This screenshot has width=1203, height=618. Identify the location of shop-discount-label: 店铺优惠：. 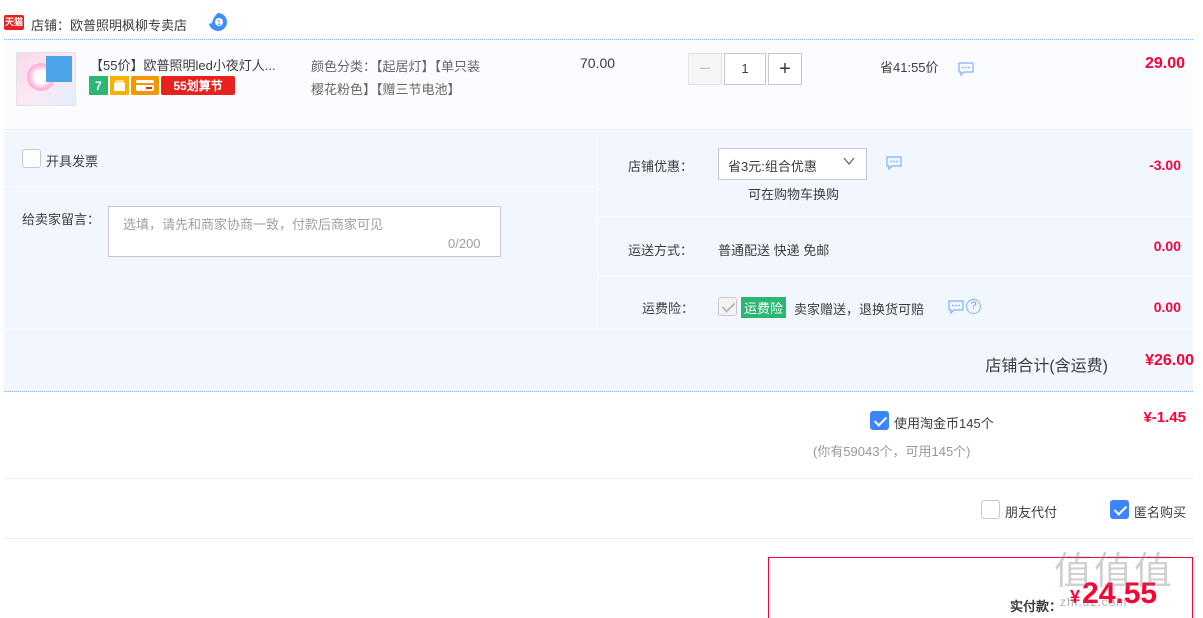
(661, 166).